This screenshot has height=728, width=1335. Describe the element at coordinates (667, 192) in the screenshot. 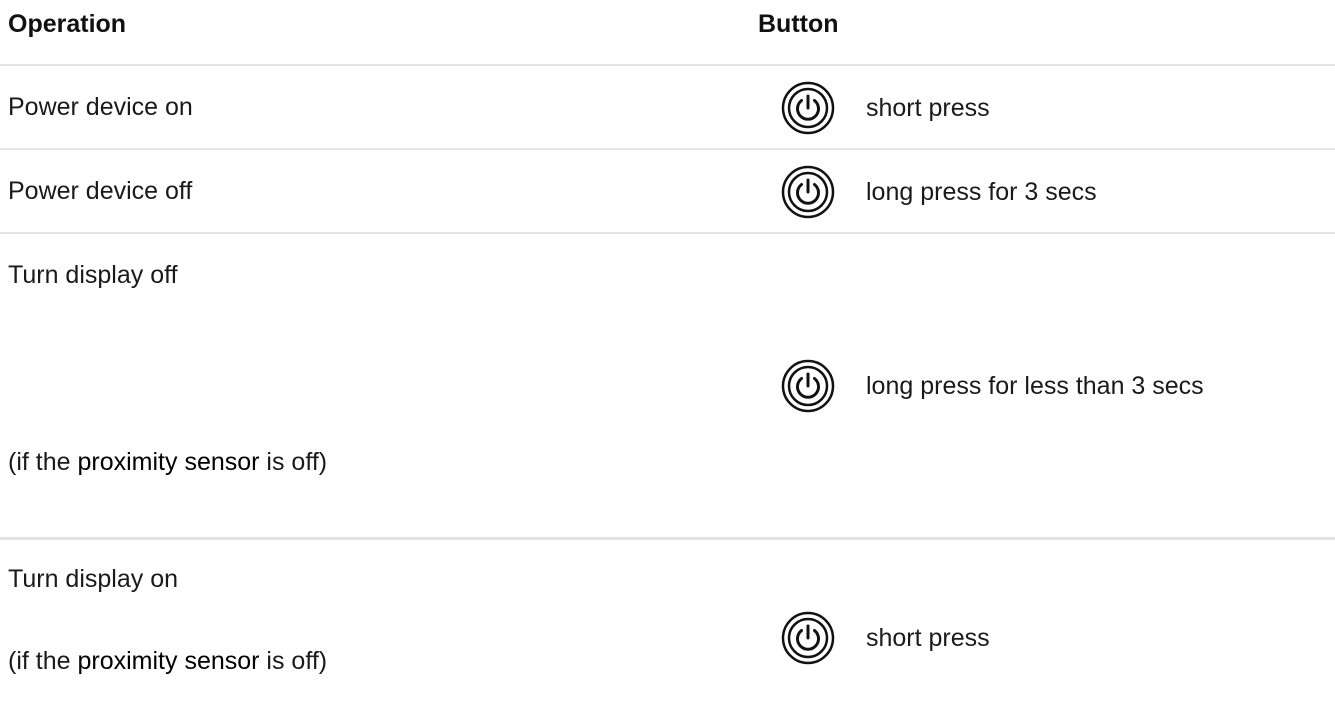

I see `table-row: Power device off long press for 3 secs` at that location.